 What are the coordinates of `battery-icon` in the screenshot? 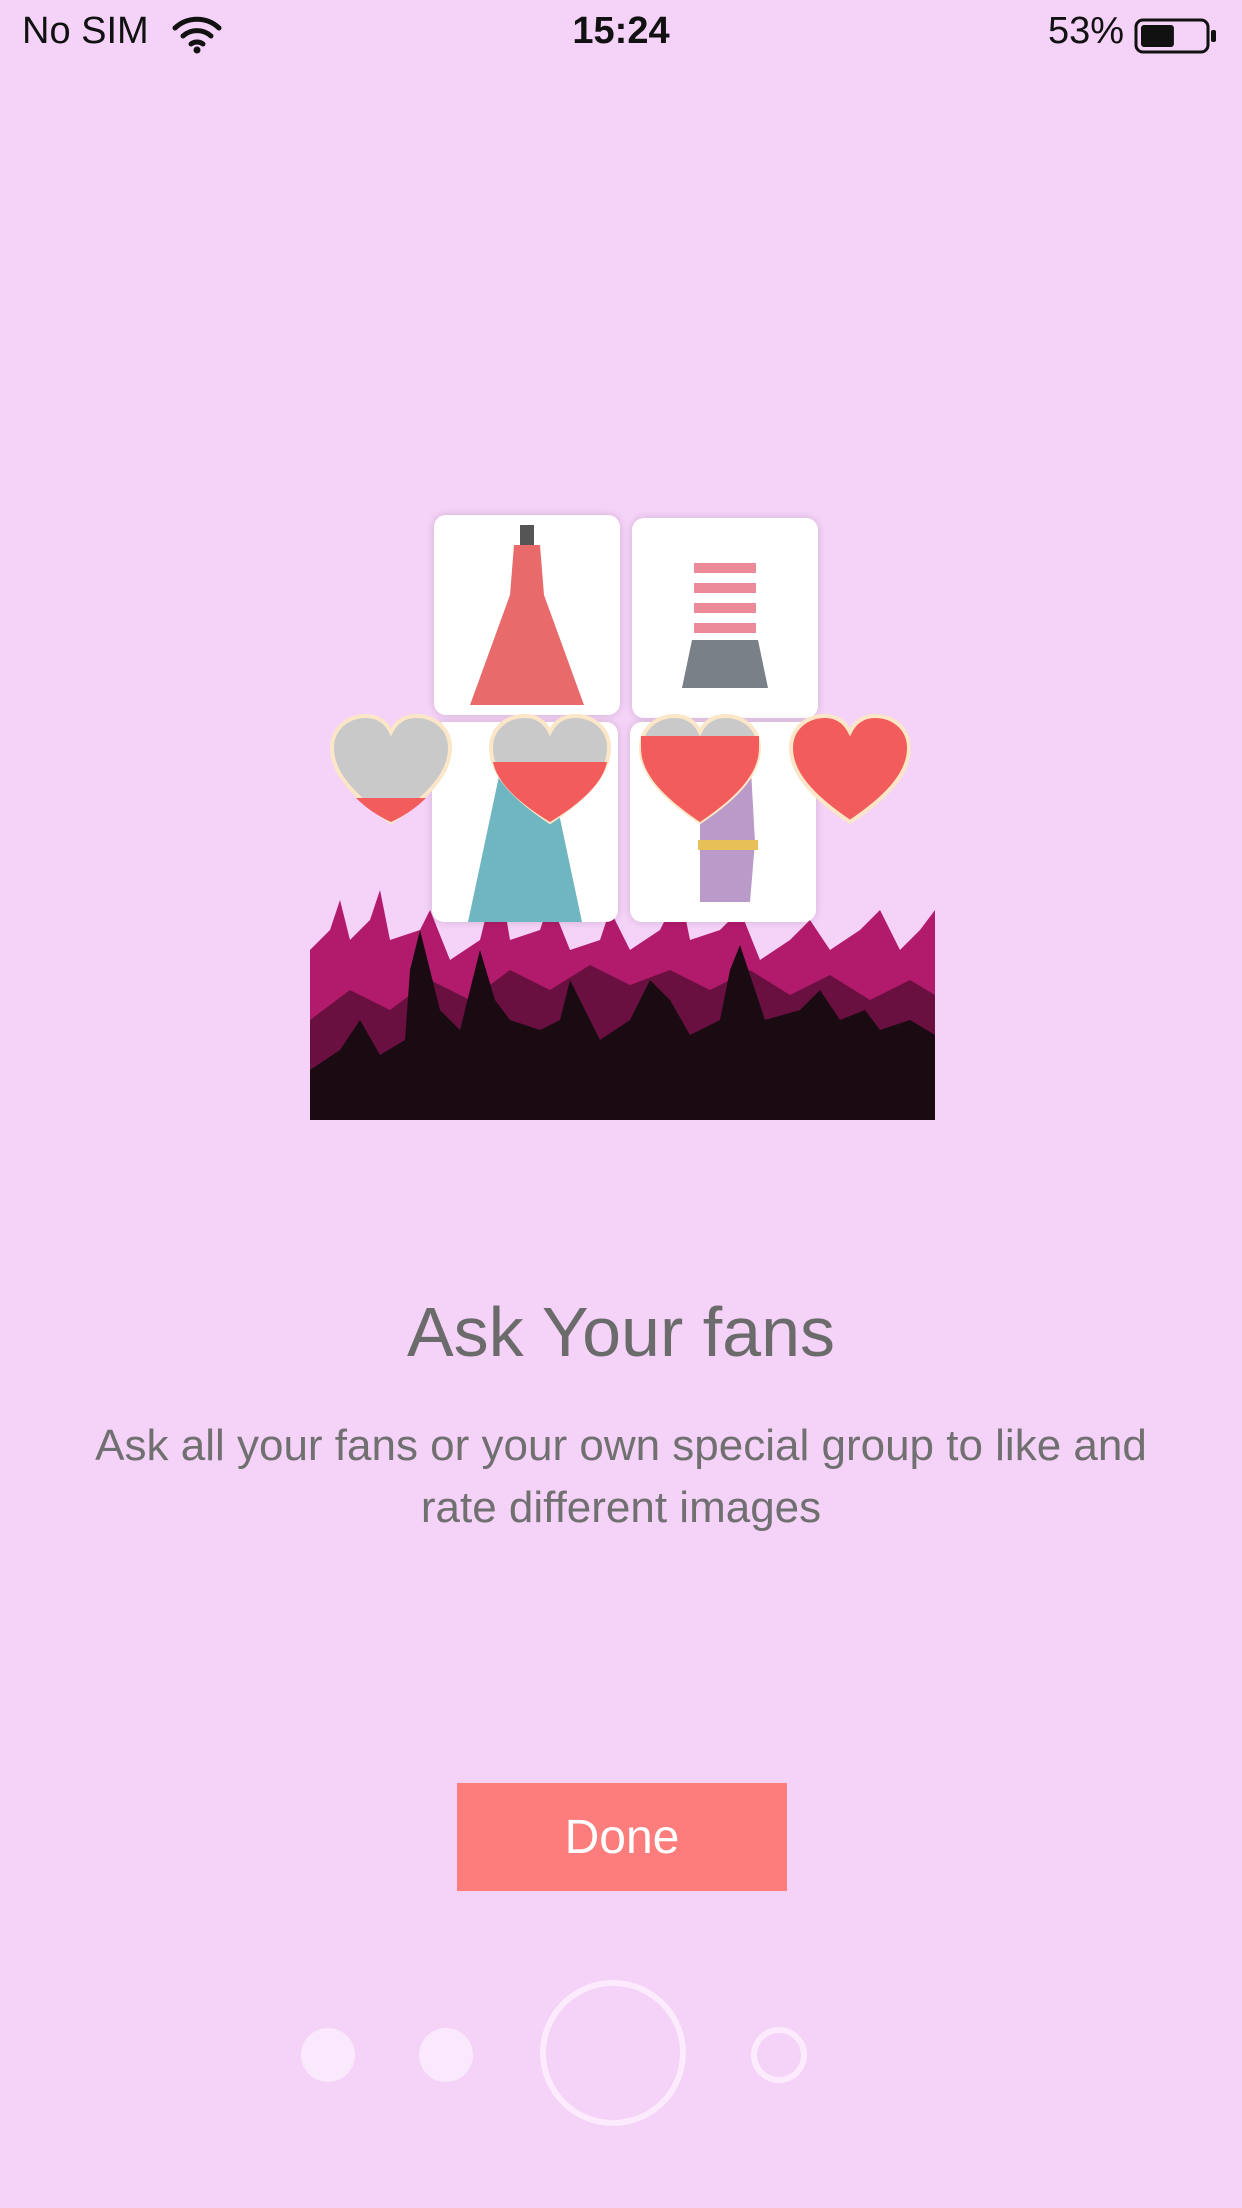 It's located at (1175, 36).